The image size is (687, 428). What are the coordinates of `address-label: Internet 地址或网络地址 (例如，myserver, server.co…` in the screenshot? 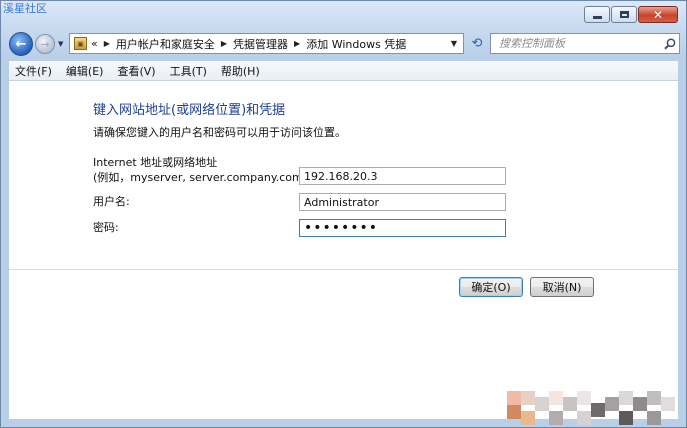 It's located at (202, 170).